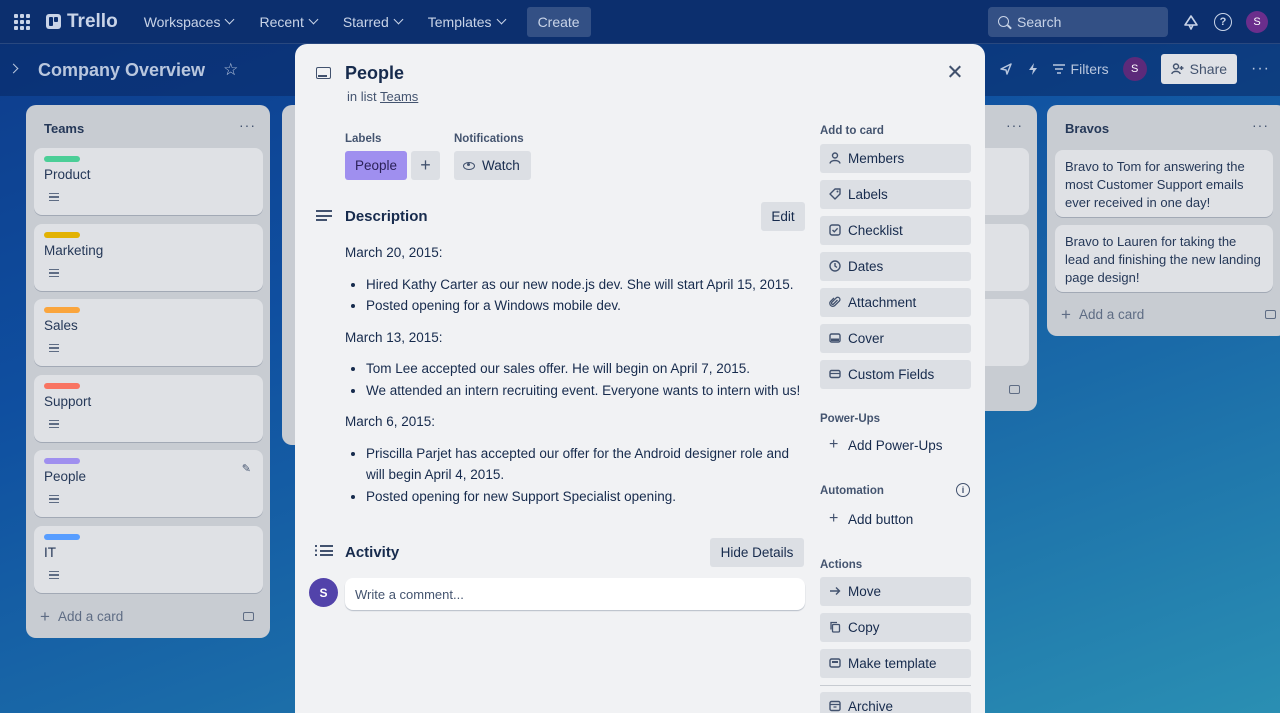 The image size is (1280, 713). I want to click on notifications-icon, so click(1191, 22).